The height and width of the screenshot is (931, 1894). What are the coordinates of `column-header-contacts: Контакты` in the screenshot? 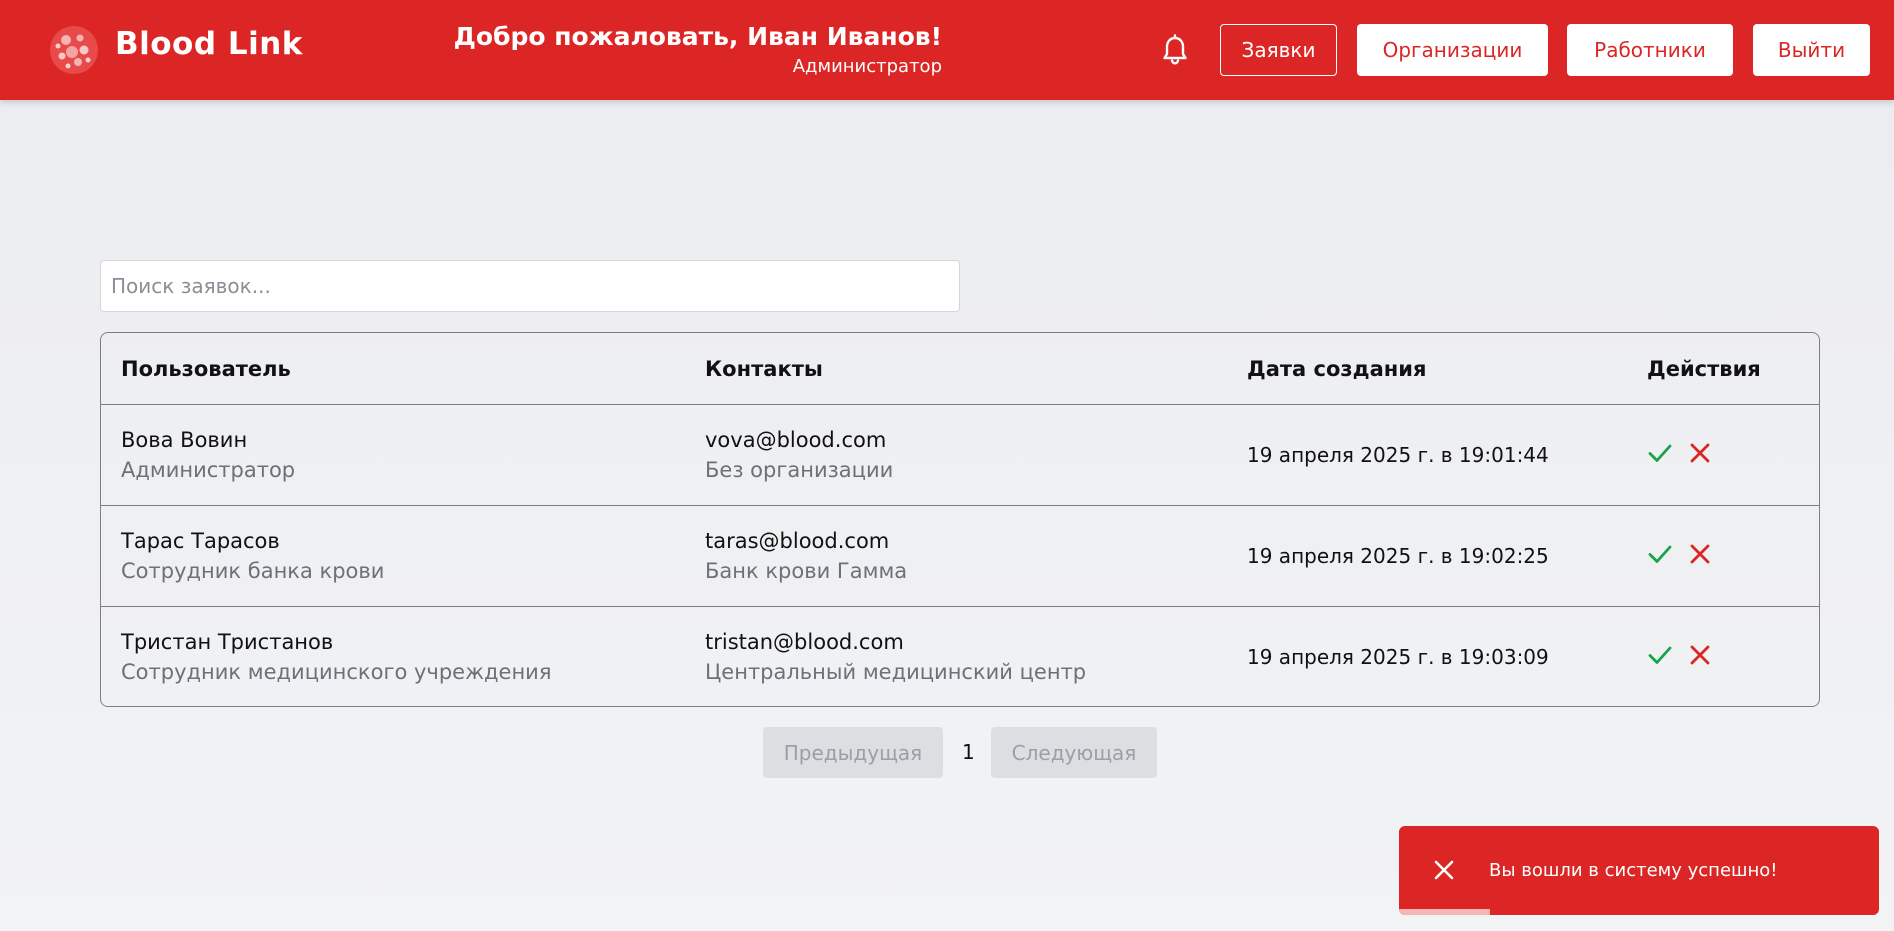 It's located at (764, 369).